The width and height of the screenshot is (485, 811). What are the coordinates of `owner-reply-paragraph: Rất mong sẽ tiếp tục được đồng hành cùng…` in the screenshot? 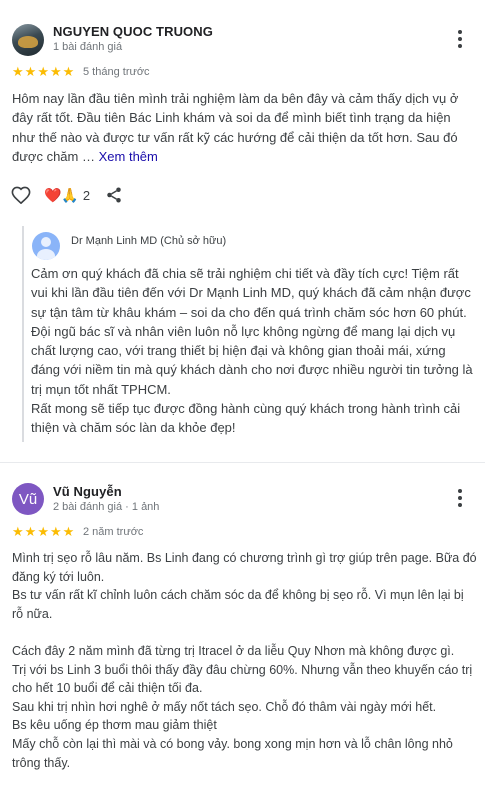 It's located at (246, 418).